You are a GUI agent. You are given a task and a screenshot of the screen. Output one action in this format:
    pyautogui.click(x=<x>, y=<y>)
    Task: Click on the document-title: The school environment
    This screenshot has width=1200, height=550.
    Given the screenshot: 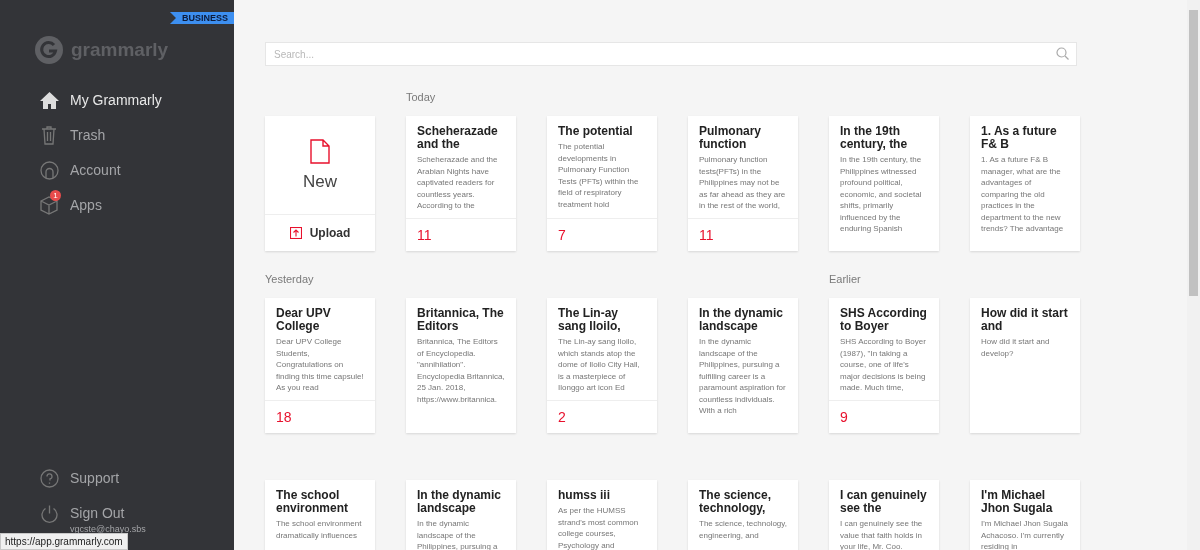 What is the action you would take?
    pyautogui.click(x=312, y=502)
    